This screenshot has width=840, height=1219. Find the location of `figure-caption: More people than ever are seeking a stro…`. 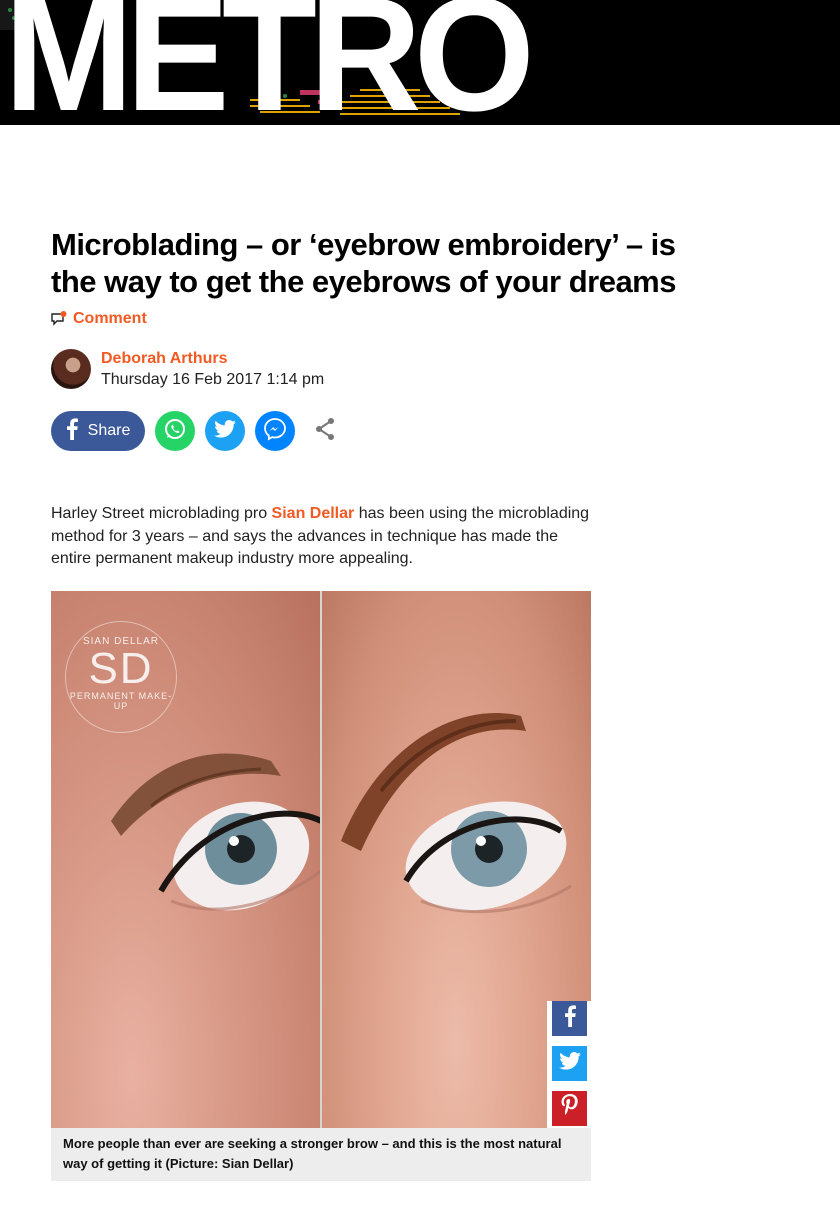

figure-caption: More people than ever are seeking a stro… is located at coordinates (312, 1153).